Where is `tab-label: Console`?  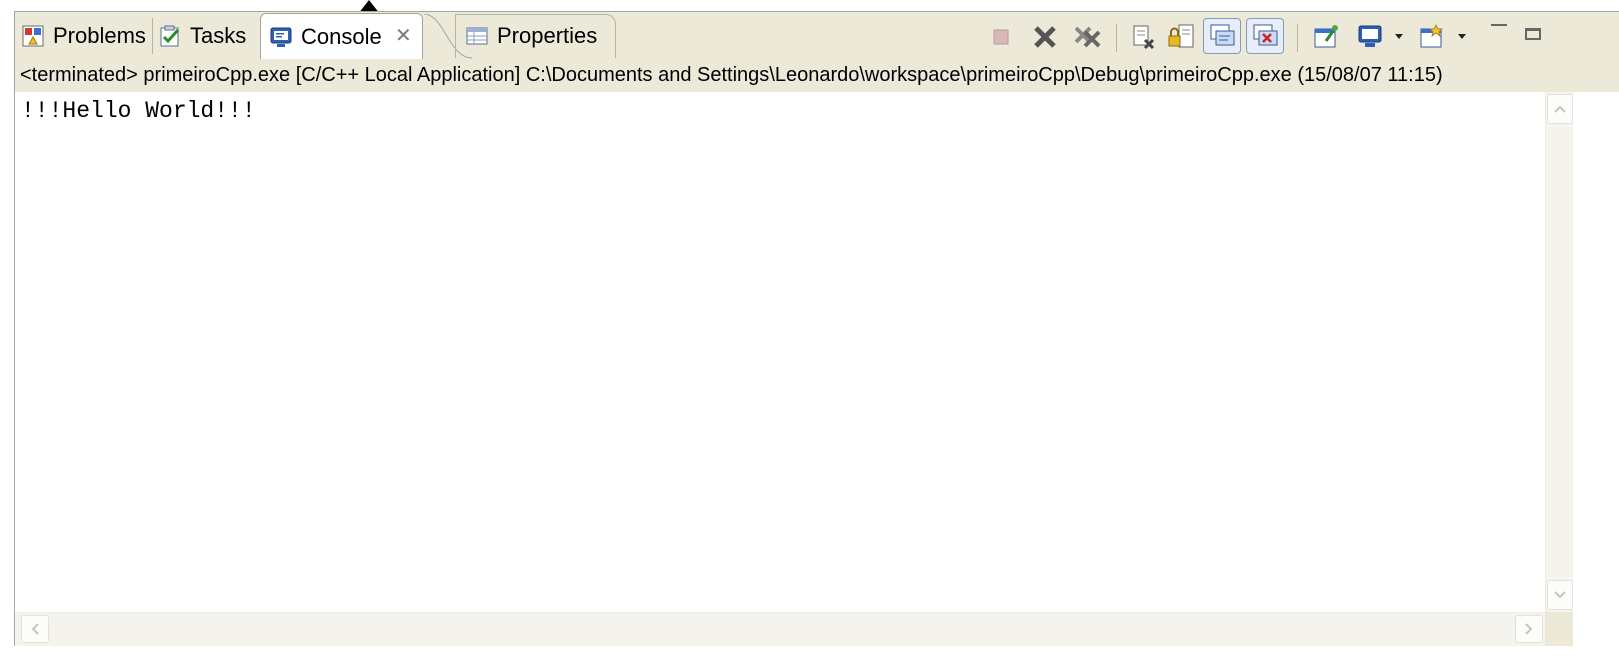
tab-label: Console is located at coordinates (341, 36).